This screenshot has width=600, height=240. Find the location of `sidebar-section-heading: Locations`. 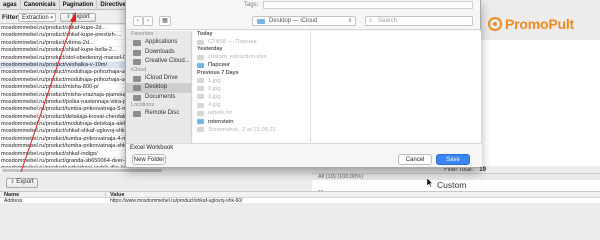

sidebar-section-heading: Locations is located at coordinates (143, 105).